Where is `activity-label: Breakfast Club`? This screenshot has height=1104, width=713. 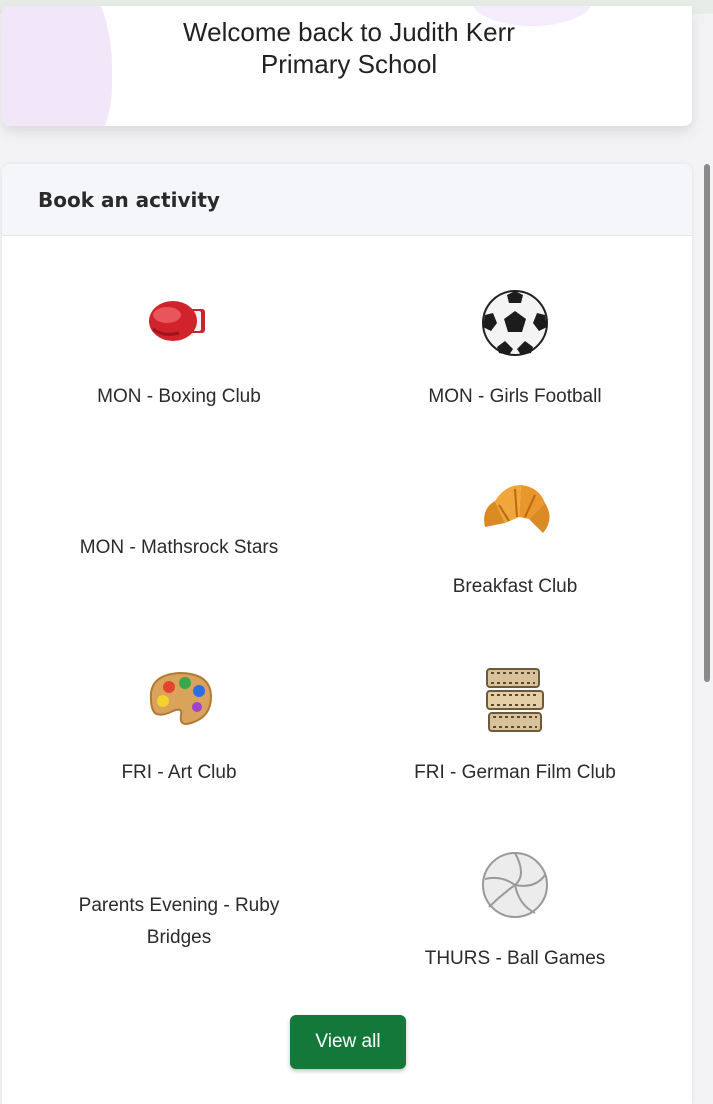
activity-label: Breakfast Club is located at coordinates (515, 586).